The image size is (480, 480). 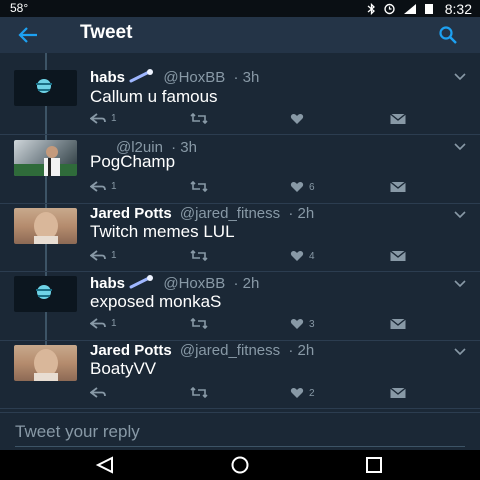 What do you see at coordinates (240, 446) in the screenshot?
I see `input-underline` at bounding box center [240, 446].